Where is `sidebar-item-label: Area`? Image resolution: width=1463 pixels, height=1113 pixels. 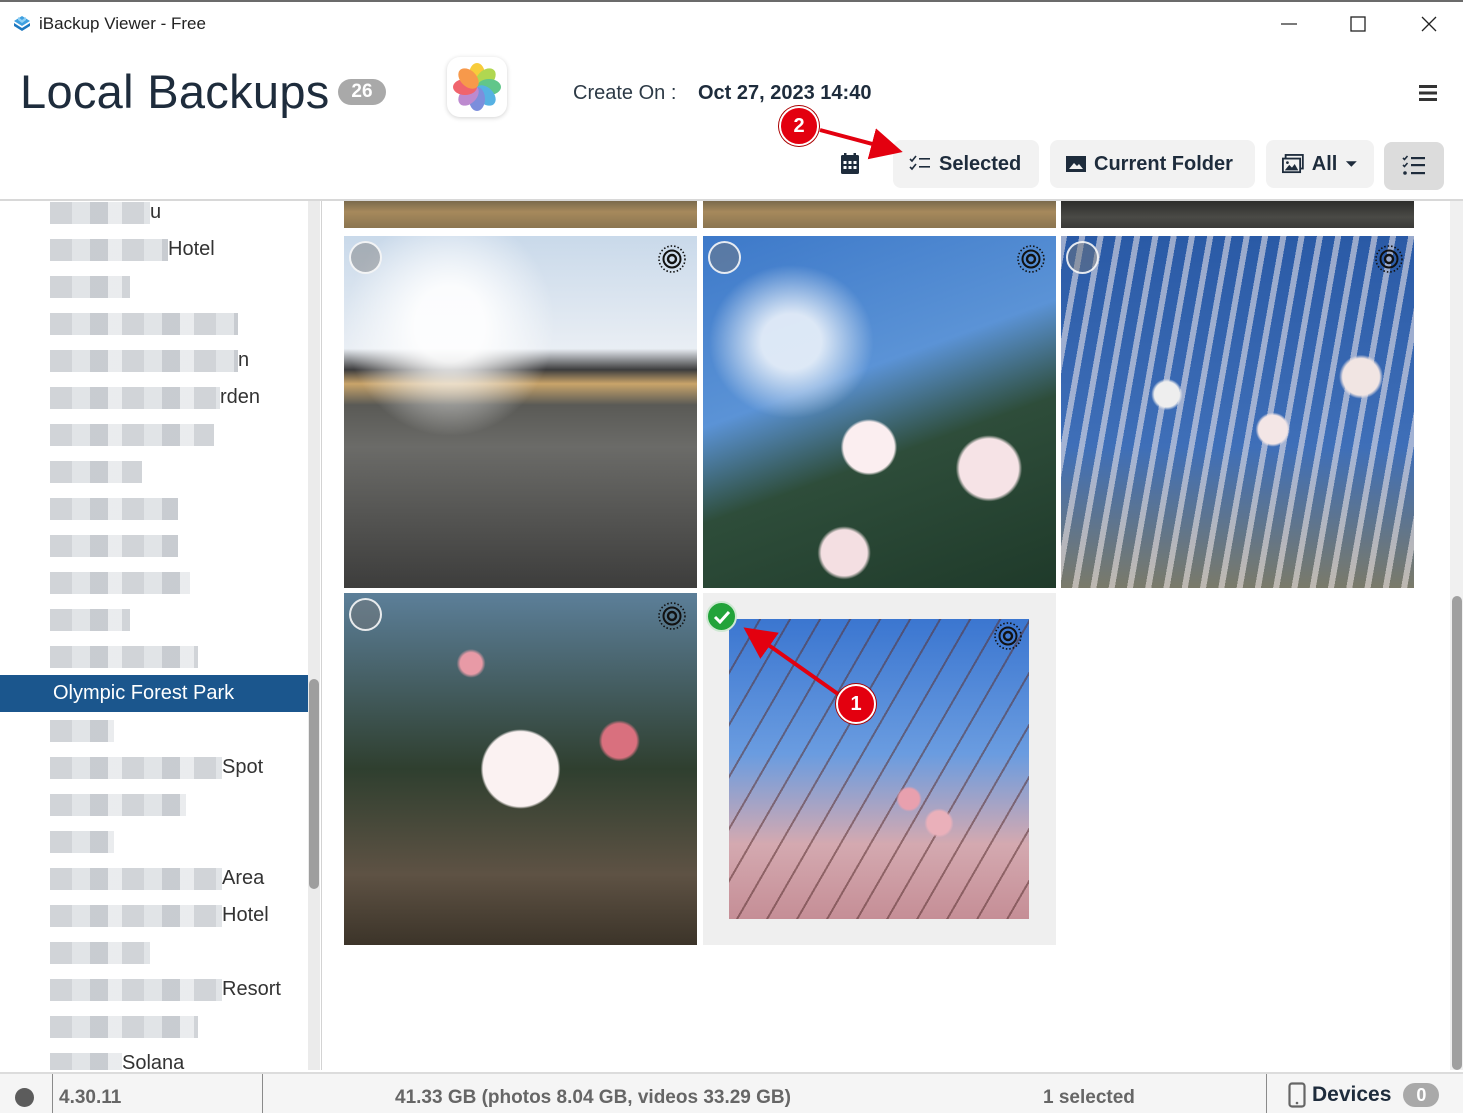
sidebar-item-label: Area is located at coordinates (243, 878).